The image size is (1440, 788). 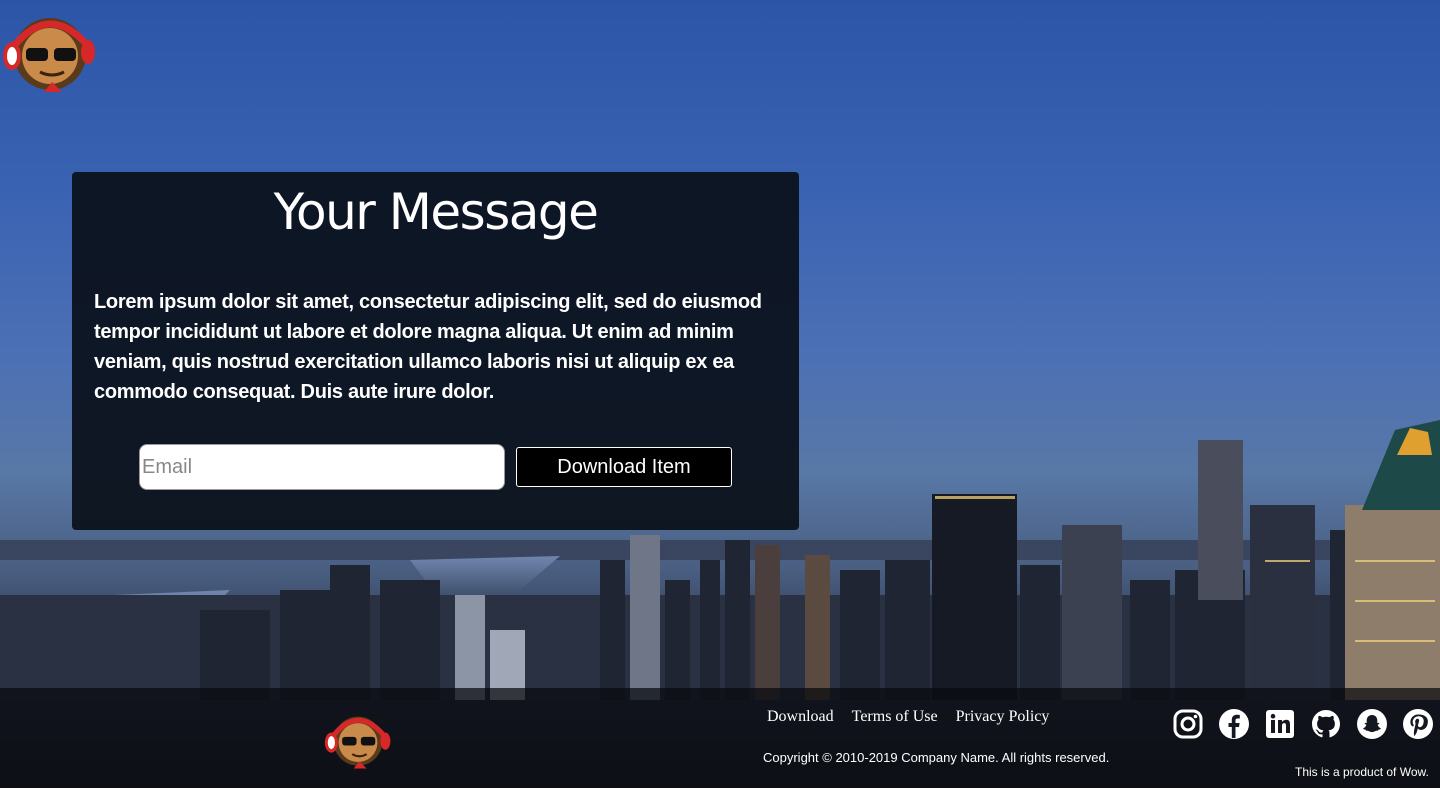 What do you see at coordinates (800, 717) in the screenshot?
I see `footer-link-download: Download` at bounding box center [800, 717].